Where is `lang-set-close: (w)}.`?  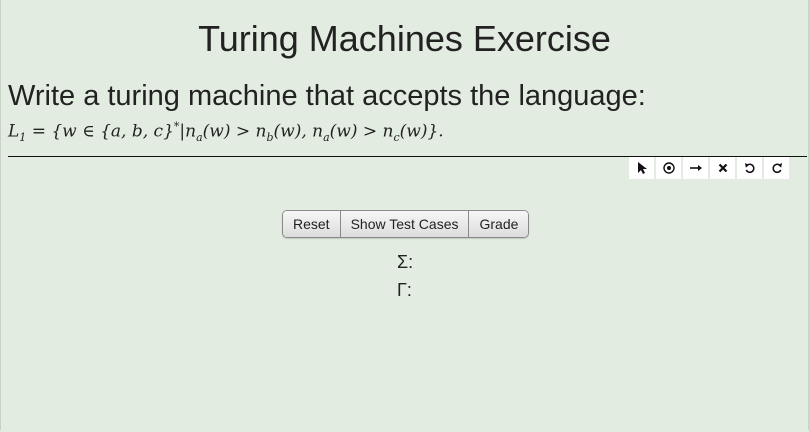
lang-set-close: (w)}. is located at coordinates (421, 131).